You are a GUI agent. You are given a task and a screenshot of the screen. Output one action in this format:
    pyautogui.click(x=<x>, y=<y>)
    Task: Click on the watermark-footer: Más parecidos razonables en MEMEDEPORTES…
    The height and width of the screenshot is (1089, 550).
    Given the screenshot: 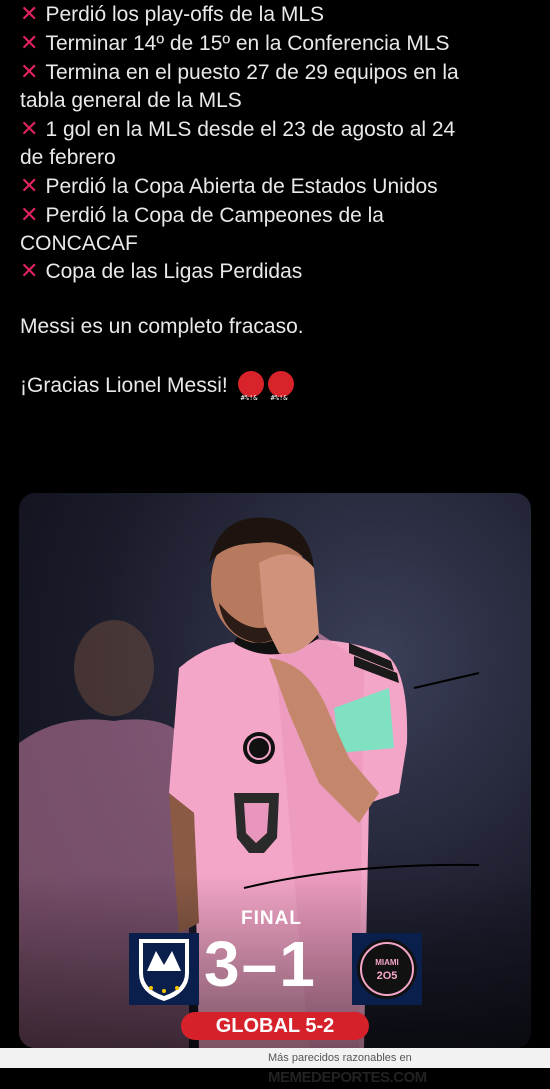 What is the action you would take?
    pyautogui.click(x=275, y=1067)
    